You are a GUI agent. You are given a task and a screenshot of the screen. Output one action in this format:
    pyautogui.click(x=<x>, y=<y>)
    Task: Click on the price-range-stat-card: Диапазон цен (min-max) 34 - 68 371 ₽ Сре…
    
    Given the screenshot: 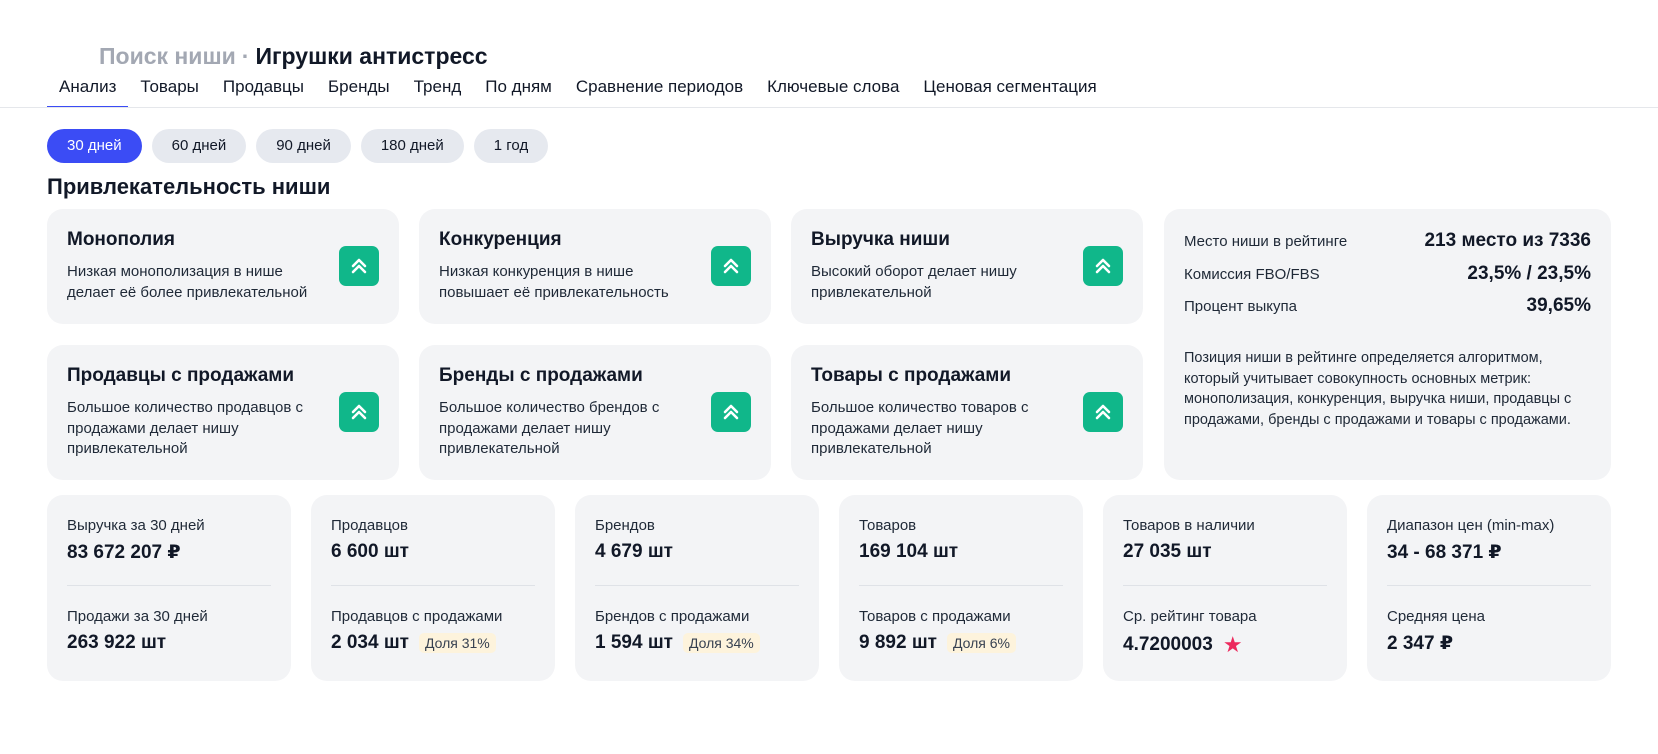 What is the action you would take?
    pyautogui.click(x=1489, y=588)
    